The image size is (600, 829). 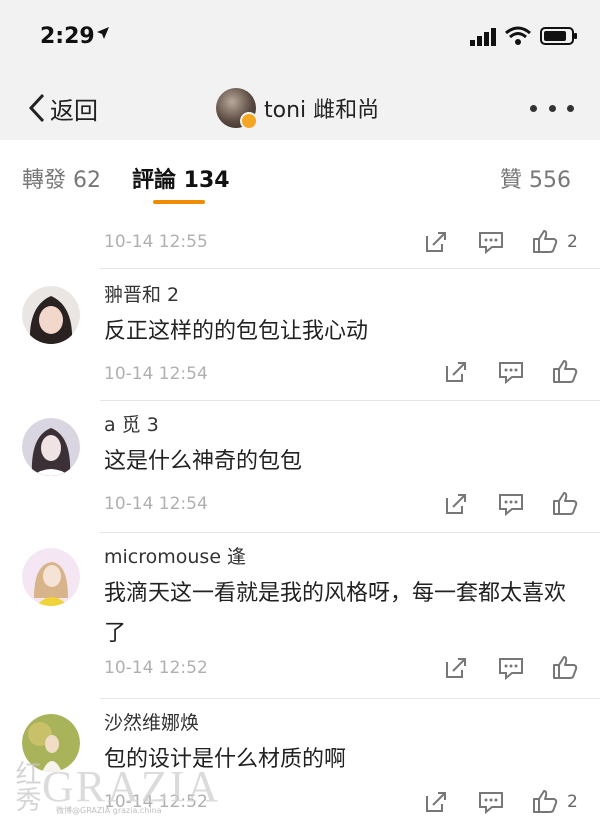 I want to click on comment-username: 翀晋和 2, so click(x=141, y=293).